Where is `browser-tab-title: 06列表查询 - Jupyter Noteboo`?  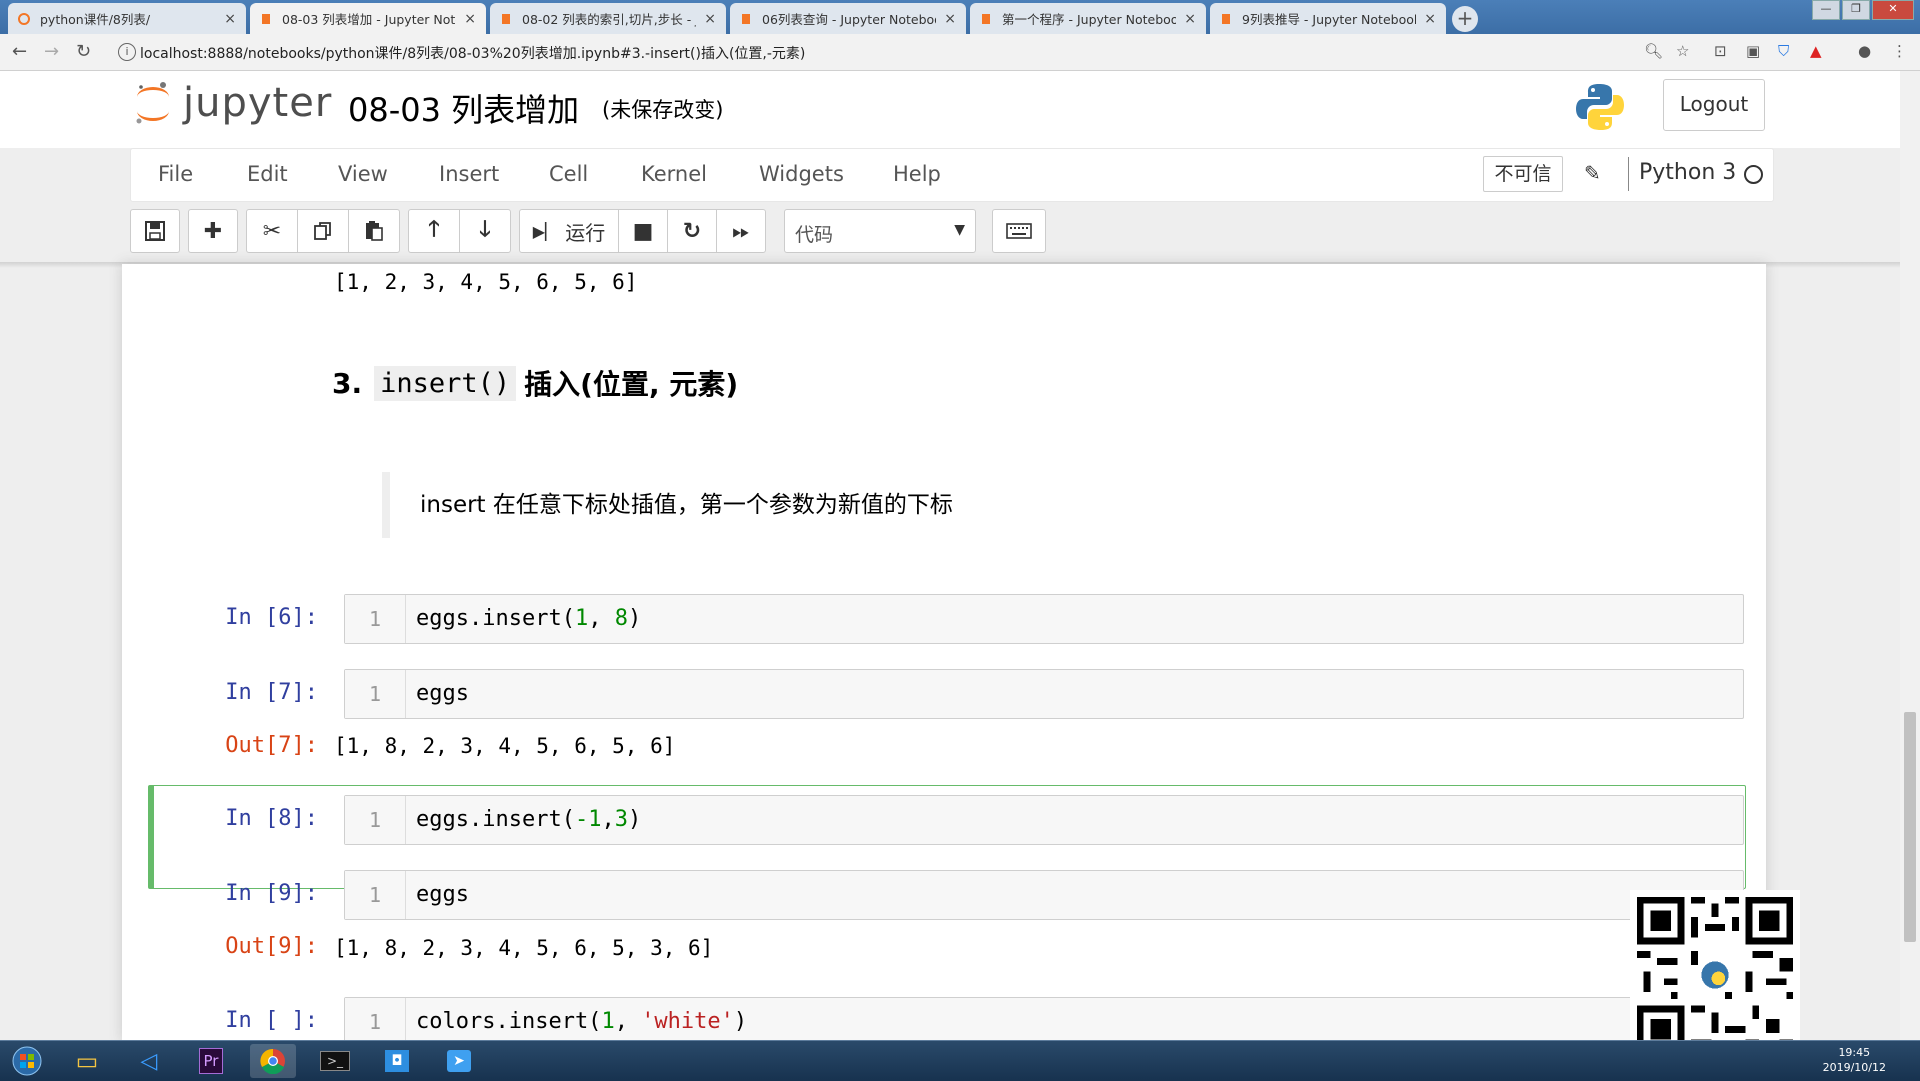 browser-tab-title: 06列表查询 - Jupyter Noteboo is located at coordinates (849, 19).